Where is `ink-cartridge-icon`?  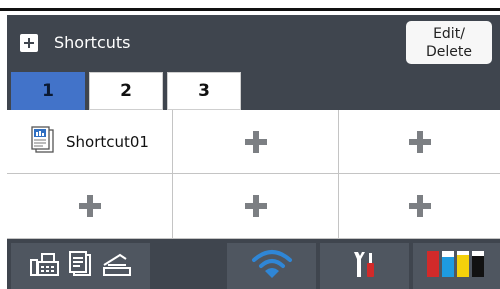 ink-cartridge-icon is located at coordinates (457, 266).